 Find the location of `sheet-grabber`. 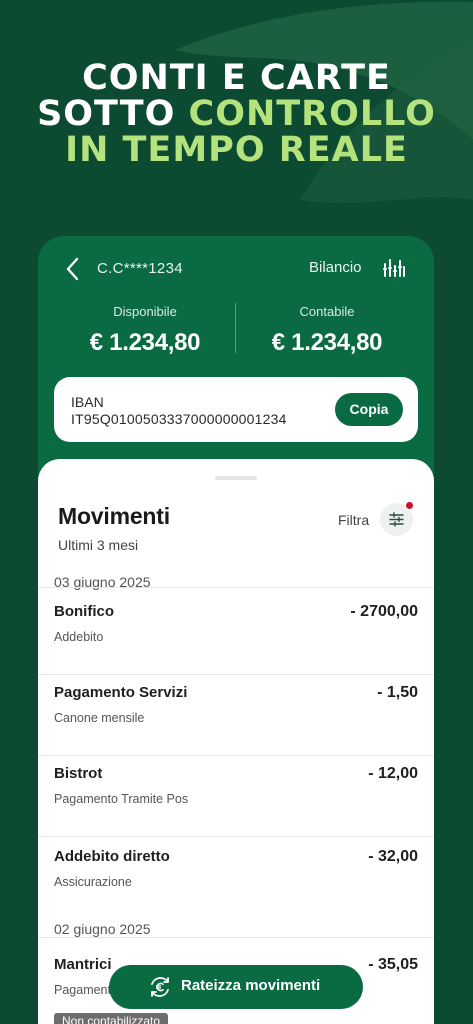

sheet-grabber is located at coordinates (236, 478).